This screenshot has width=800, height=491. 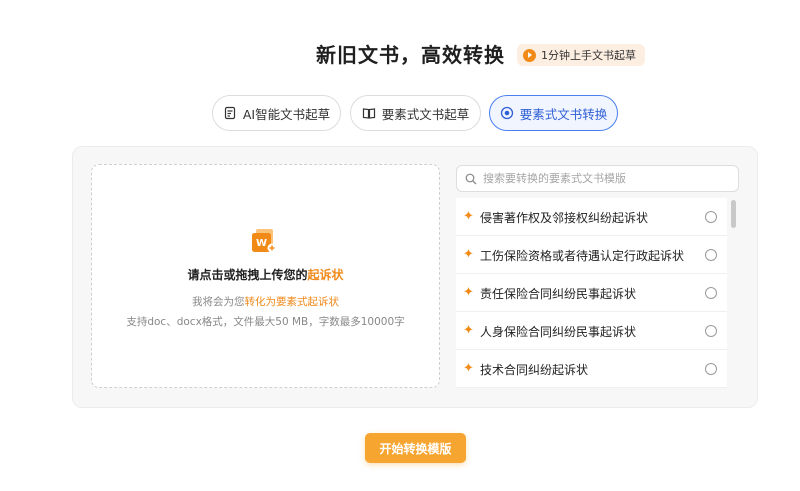 I want to click on template-label: 技术合同纠纷起诉状, so click(x=534, y=370).